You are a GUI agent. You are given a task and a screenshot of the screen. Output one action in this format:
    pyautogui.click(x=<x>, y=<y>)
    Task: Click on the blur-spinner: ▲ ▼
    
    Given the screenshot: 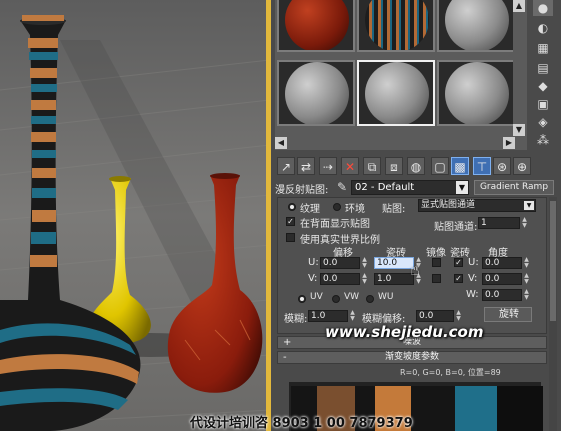 What is the action you would take?
    pyautogui.click(x=352, y=316)
    